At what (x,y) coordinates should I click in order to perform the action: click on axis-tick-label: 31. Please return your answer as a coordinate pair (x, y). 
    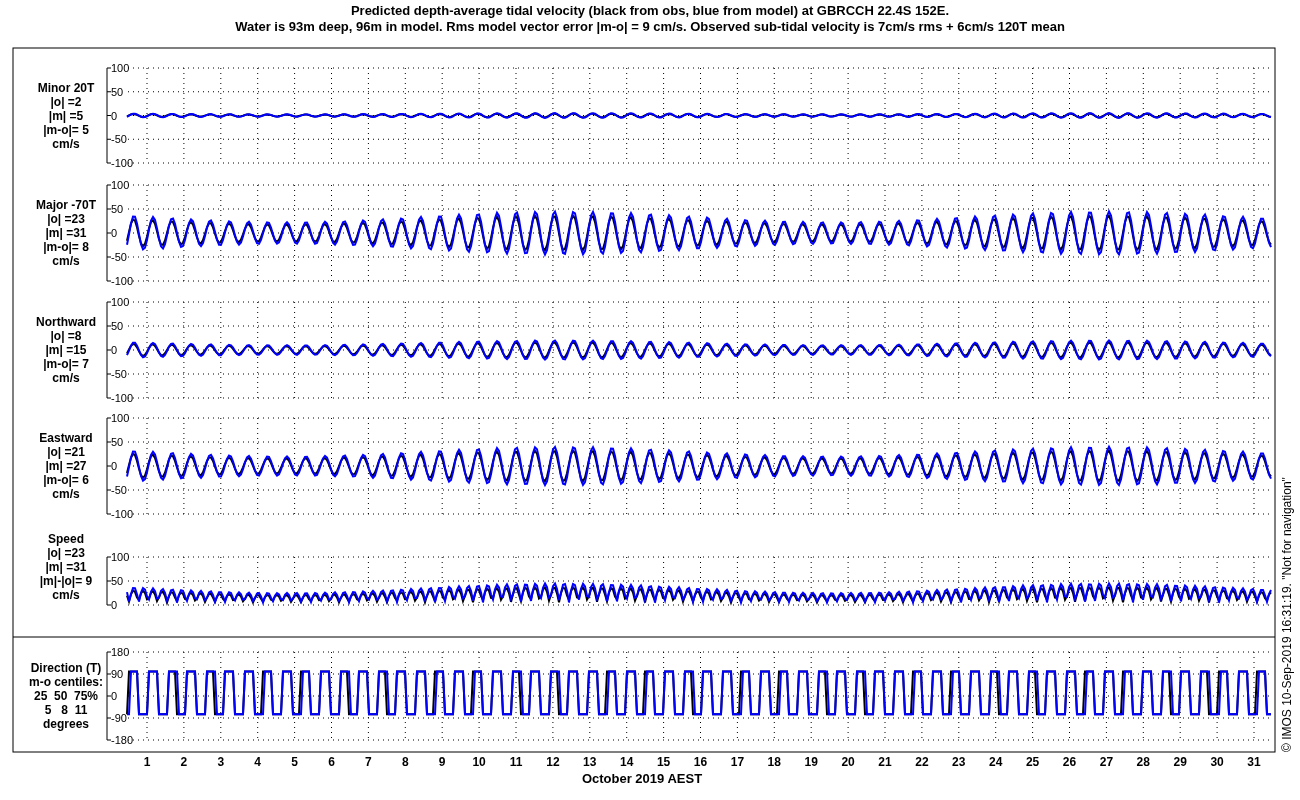
    Looking at the image, I should click on (1254, 762).